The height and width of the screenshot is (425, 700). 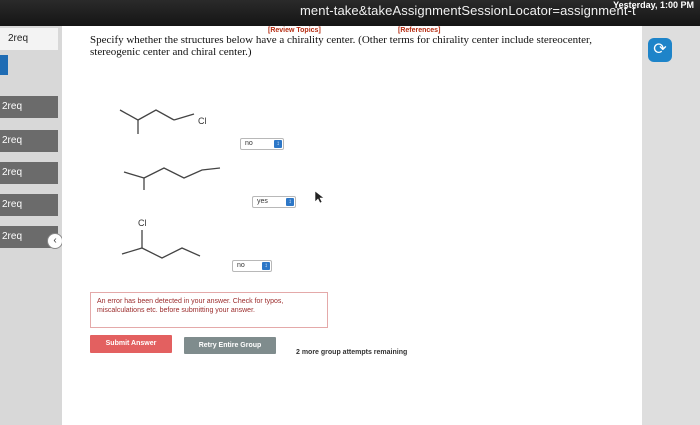 What do you see at coordinates (262, 201) in the screenshot?
I see `select-value: yes` at bounding box center [262, 201].